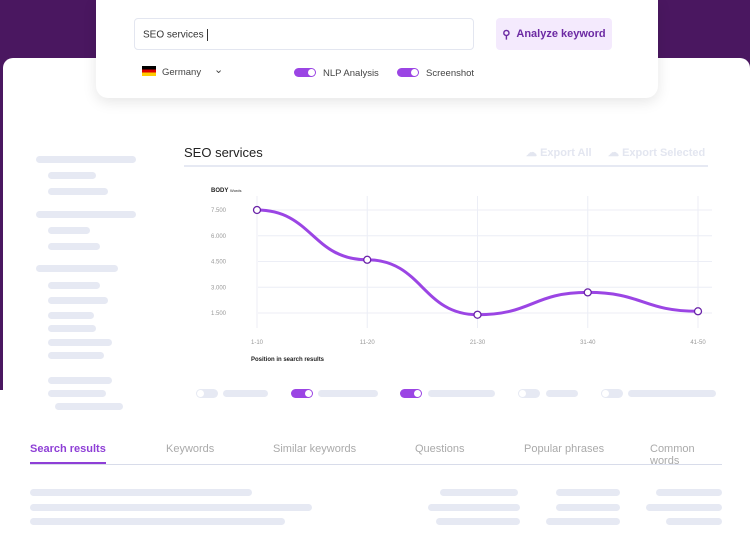 This screenshot has width=750, height=559. What do you see at coordinates (235, 190) in the screenshot?
I see `chart-title-suffix: Words` at bounding box center [235, 190].